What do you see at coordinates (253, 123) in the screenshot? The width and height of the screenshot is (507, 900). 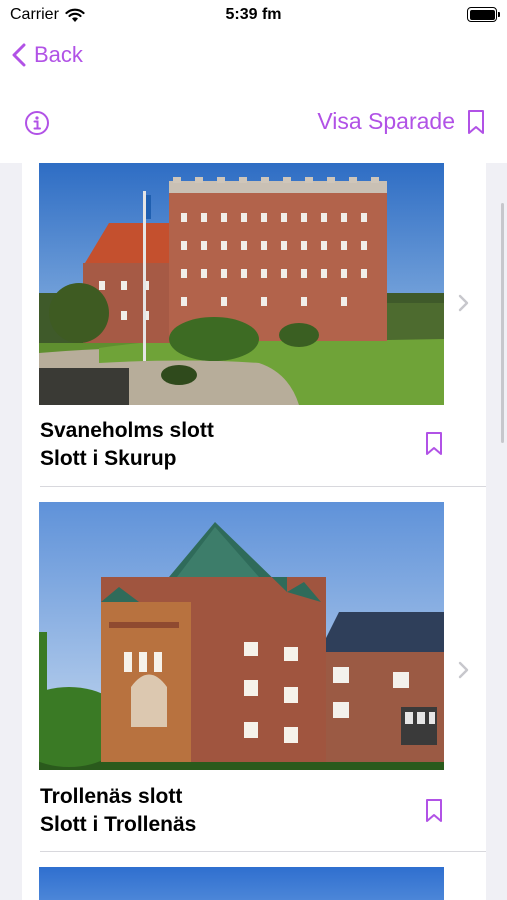 I see `toolbar: Visa Sparade` at bounding box center [253, 123].